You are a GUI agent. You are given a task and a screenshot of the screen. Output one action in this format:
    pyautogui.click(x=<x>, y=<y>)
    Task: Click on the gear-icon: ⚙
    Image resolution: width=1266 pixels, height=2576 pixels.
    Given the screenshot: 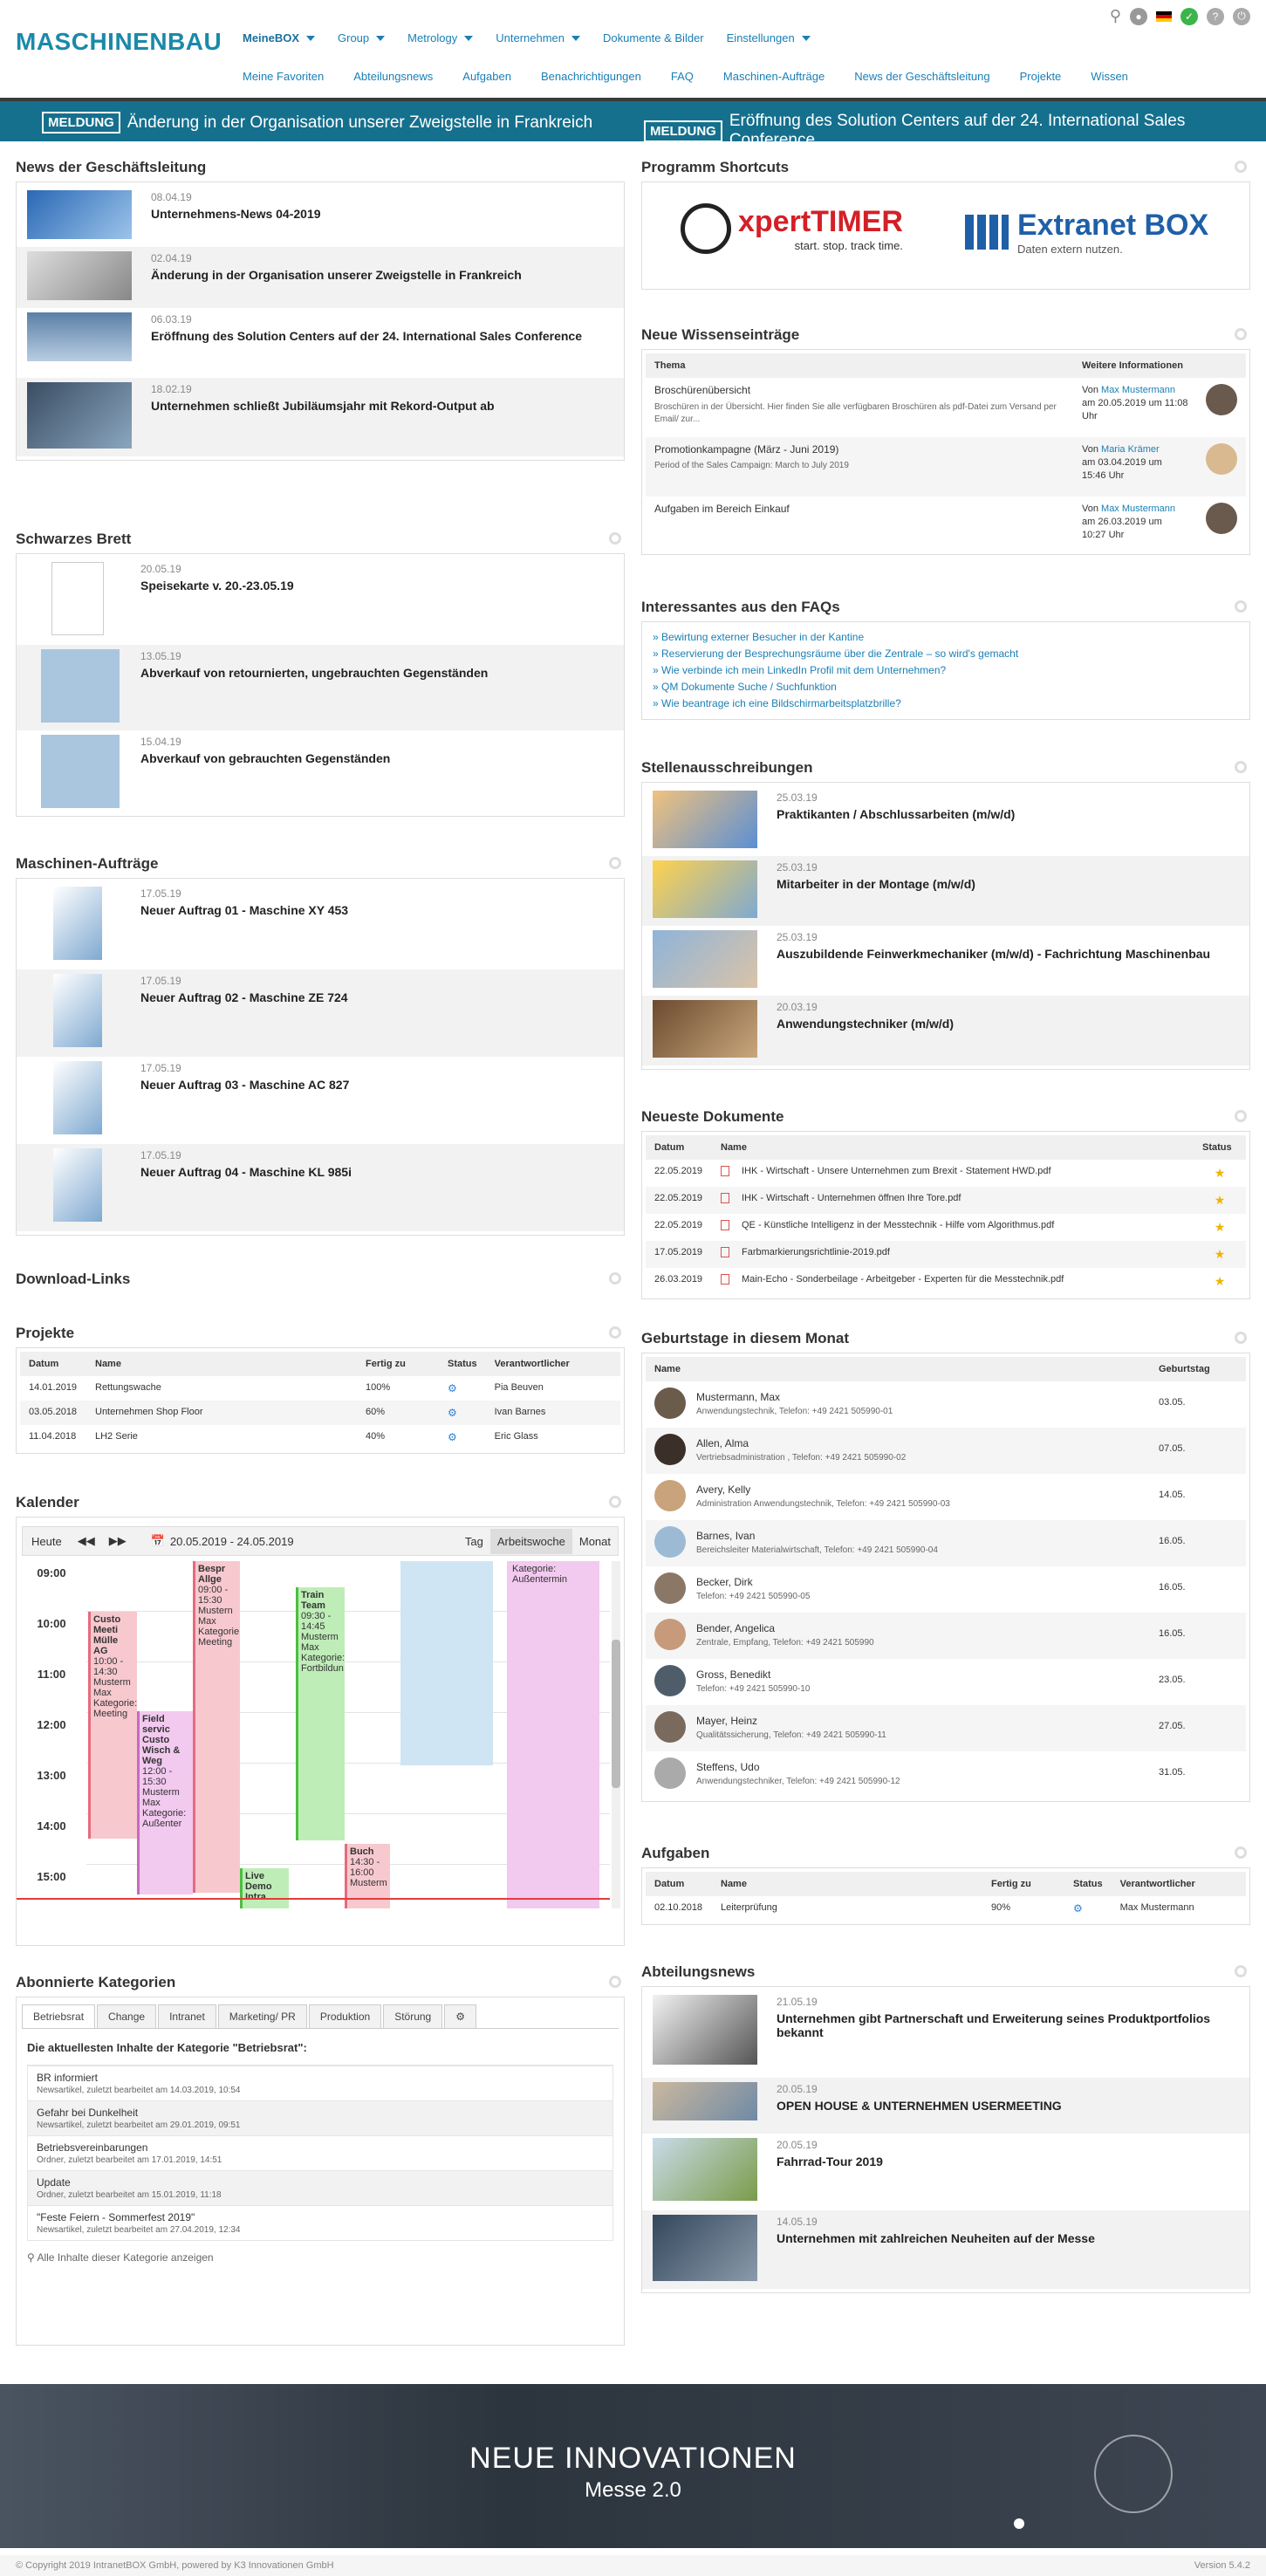 What is the action you would take?
    pyautogui.click(x=460, y=2016)
    